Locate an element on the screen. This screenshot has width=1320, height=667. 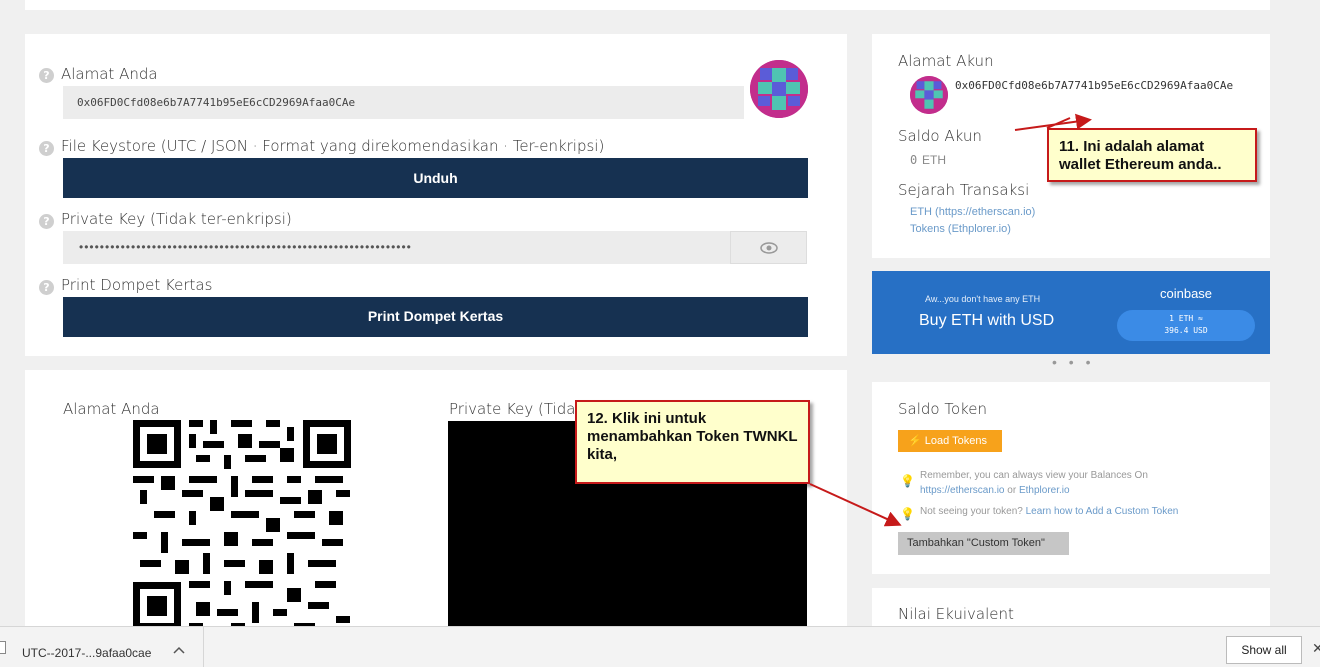
chevron-up-icon is located at coordinates (179, 650).